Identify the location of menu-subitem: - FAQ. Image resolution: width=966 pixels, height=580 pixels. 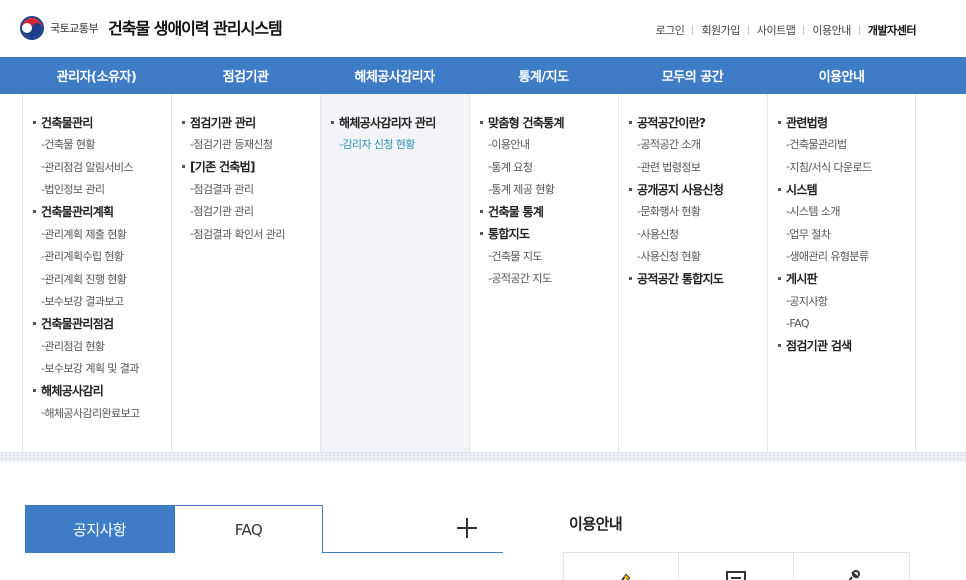
(846, 323).